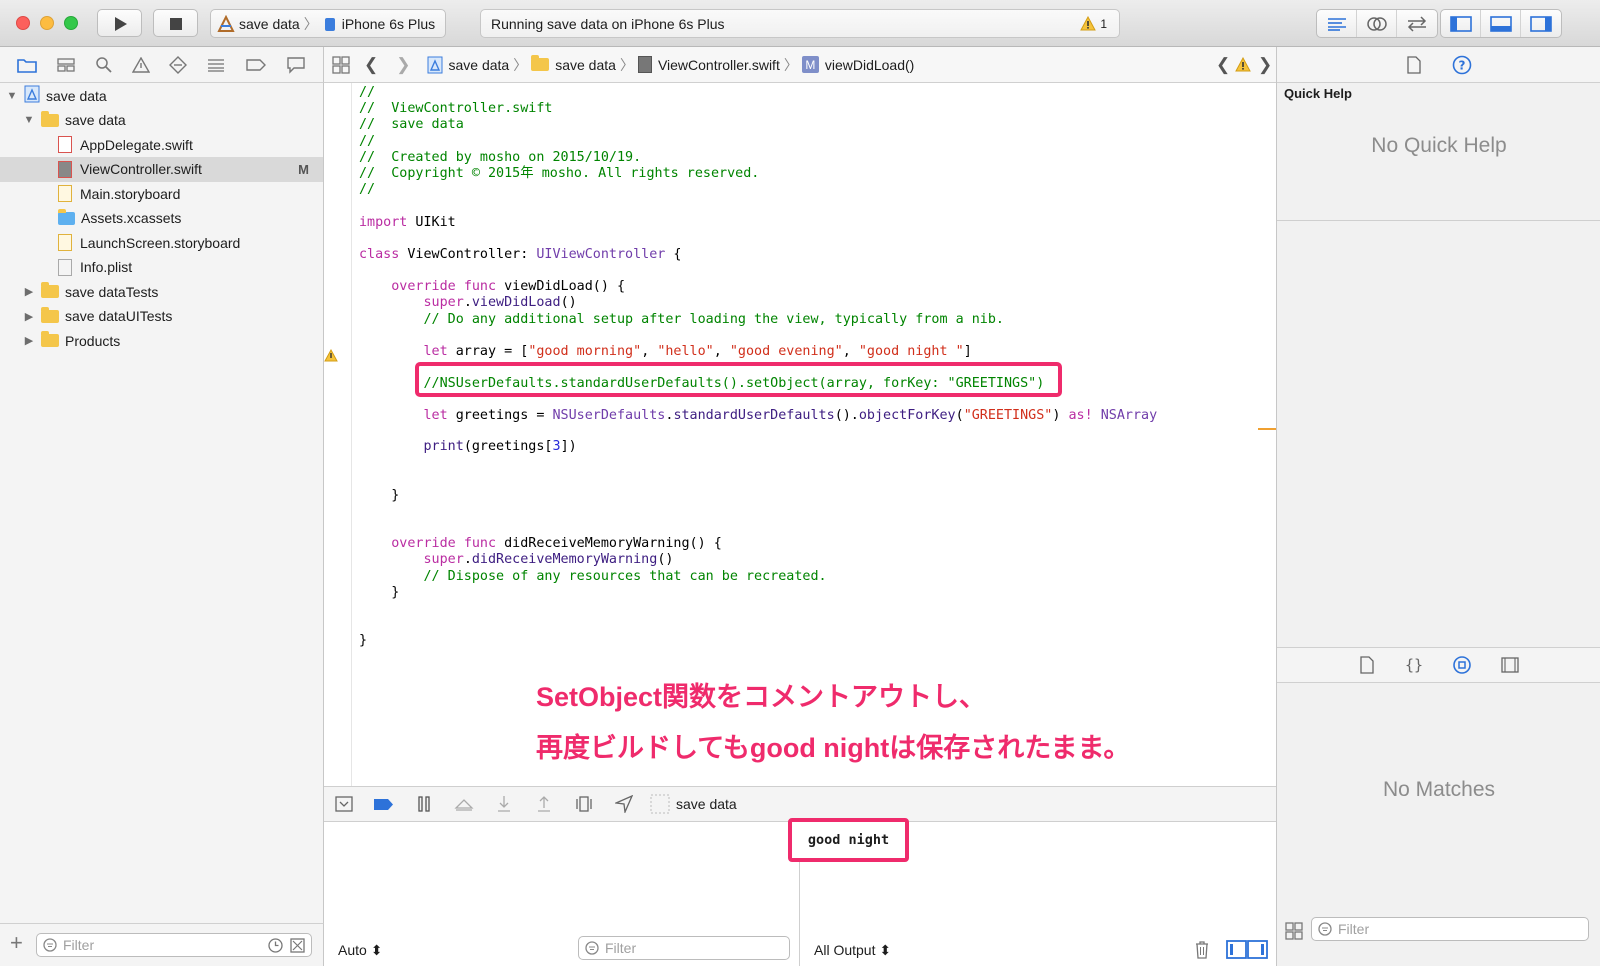 This screenshot has height=966, width=1600. Describe the element at coordinates (296, 65) in the screenshot. I see `report-bubble-icon` at that location.